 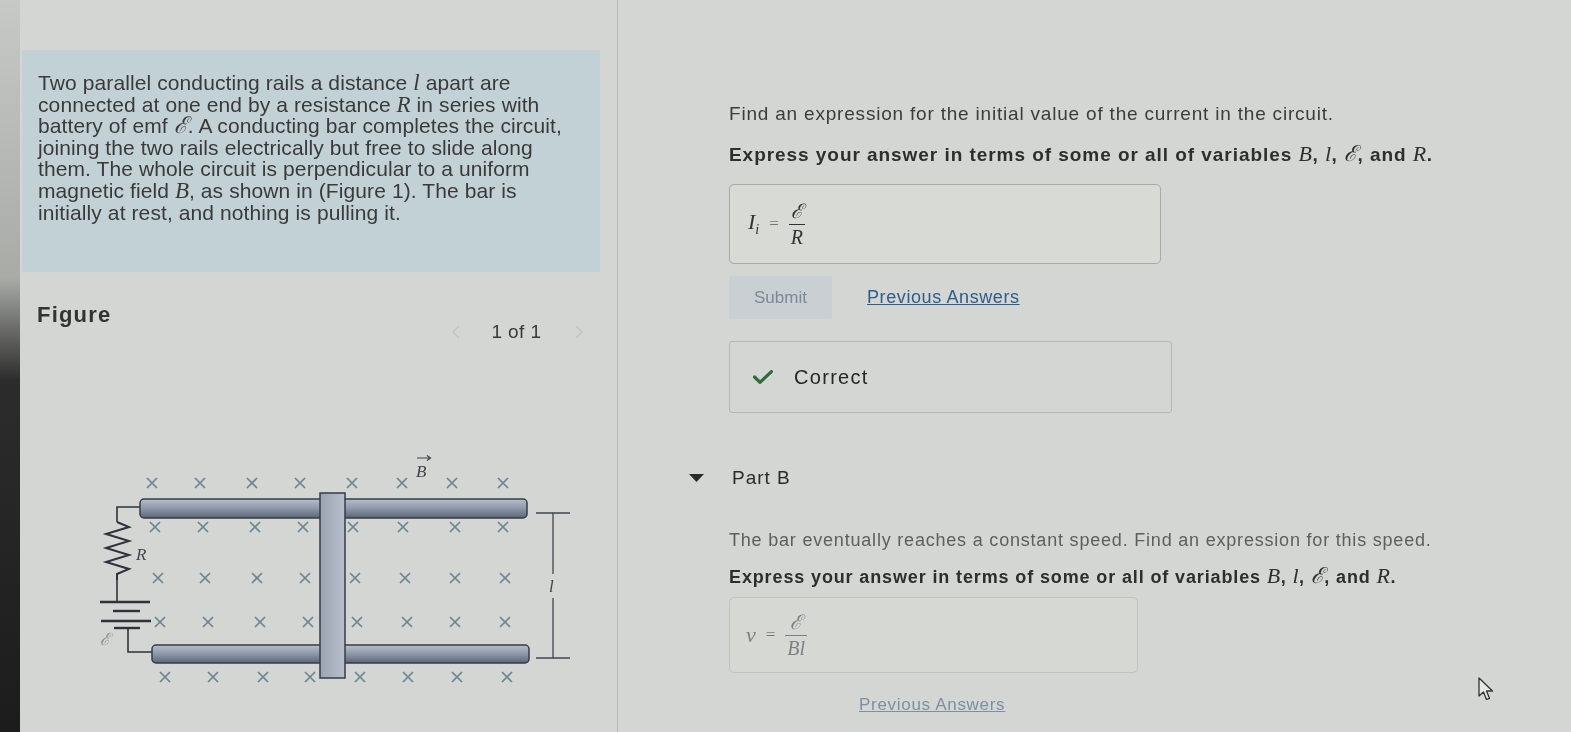 What do you see at coordinates (1081, 540) in the screenshot?
I see `question-prompt: The bar eventually reaches a constant speed. Find an expression for this speed.` at bounding box center [1081, 540].